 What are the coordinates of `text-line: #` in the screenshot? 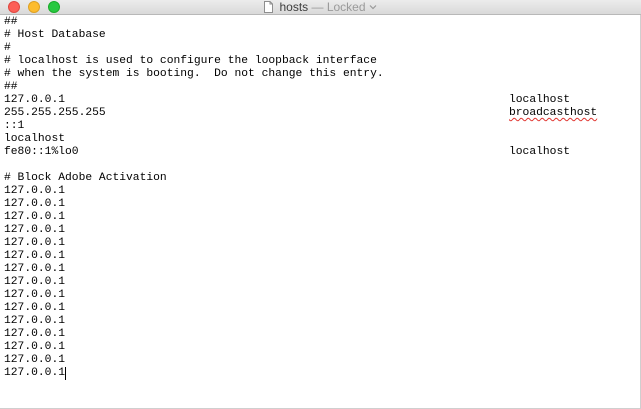 It's located at (322, 48).